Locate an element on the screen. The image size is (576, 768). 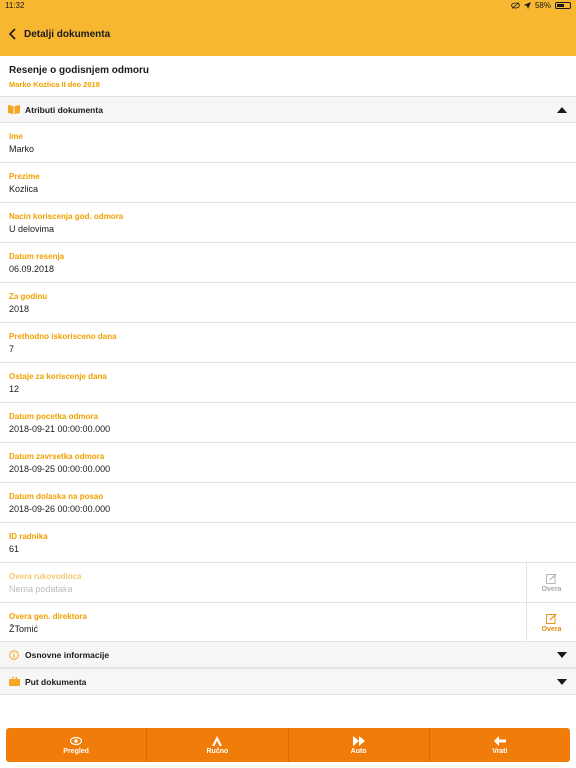
field-value: ŽTomić is located at coordinates (23, 629).